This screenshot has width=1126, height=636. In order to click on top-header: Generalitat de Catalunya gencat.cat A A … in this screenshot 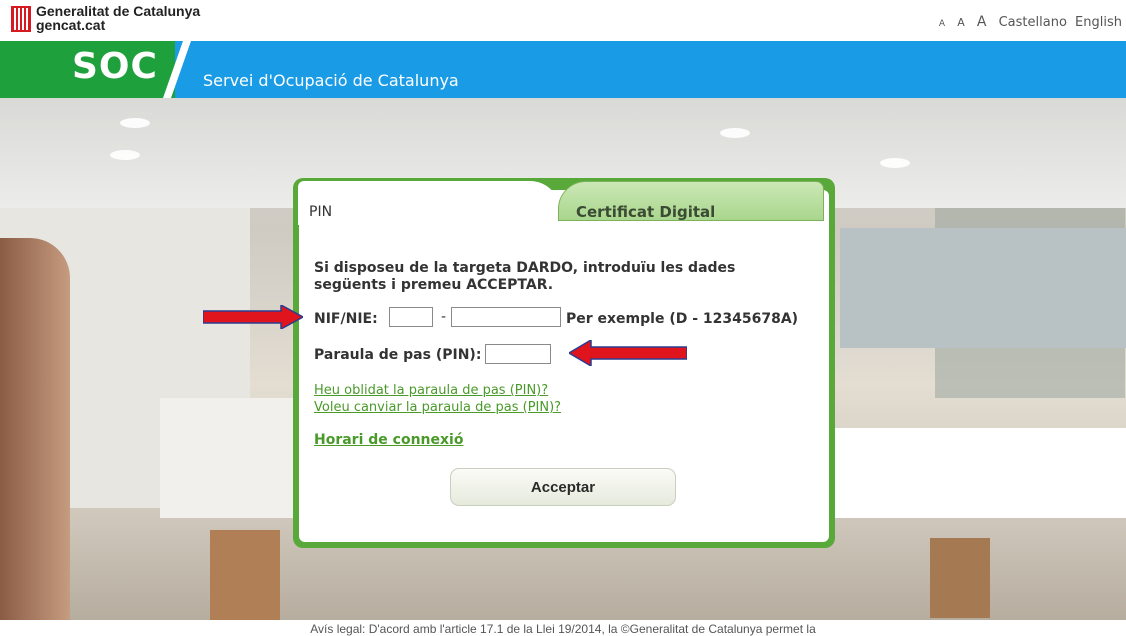, I will do `click(563, 20)`.